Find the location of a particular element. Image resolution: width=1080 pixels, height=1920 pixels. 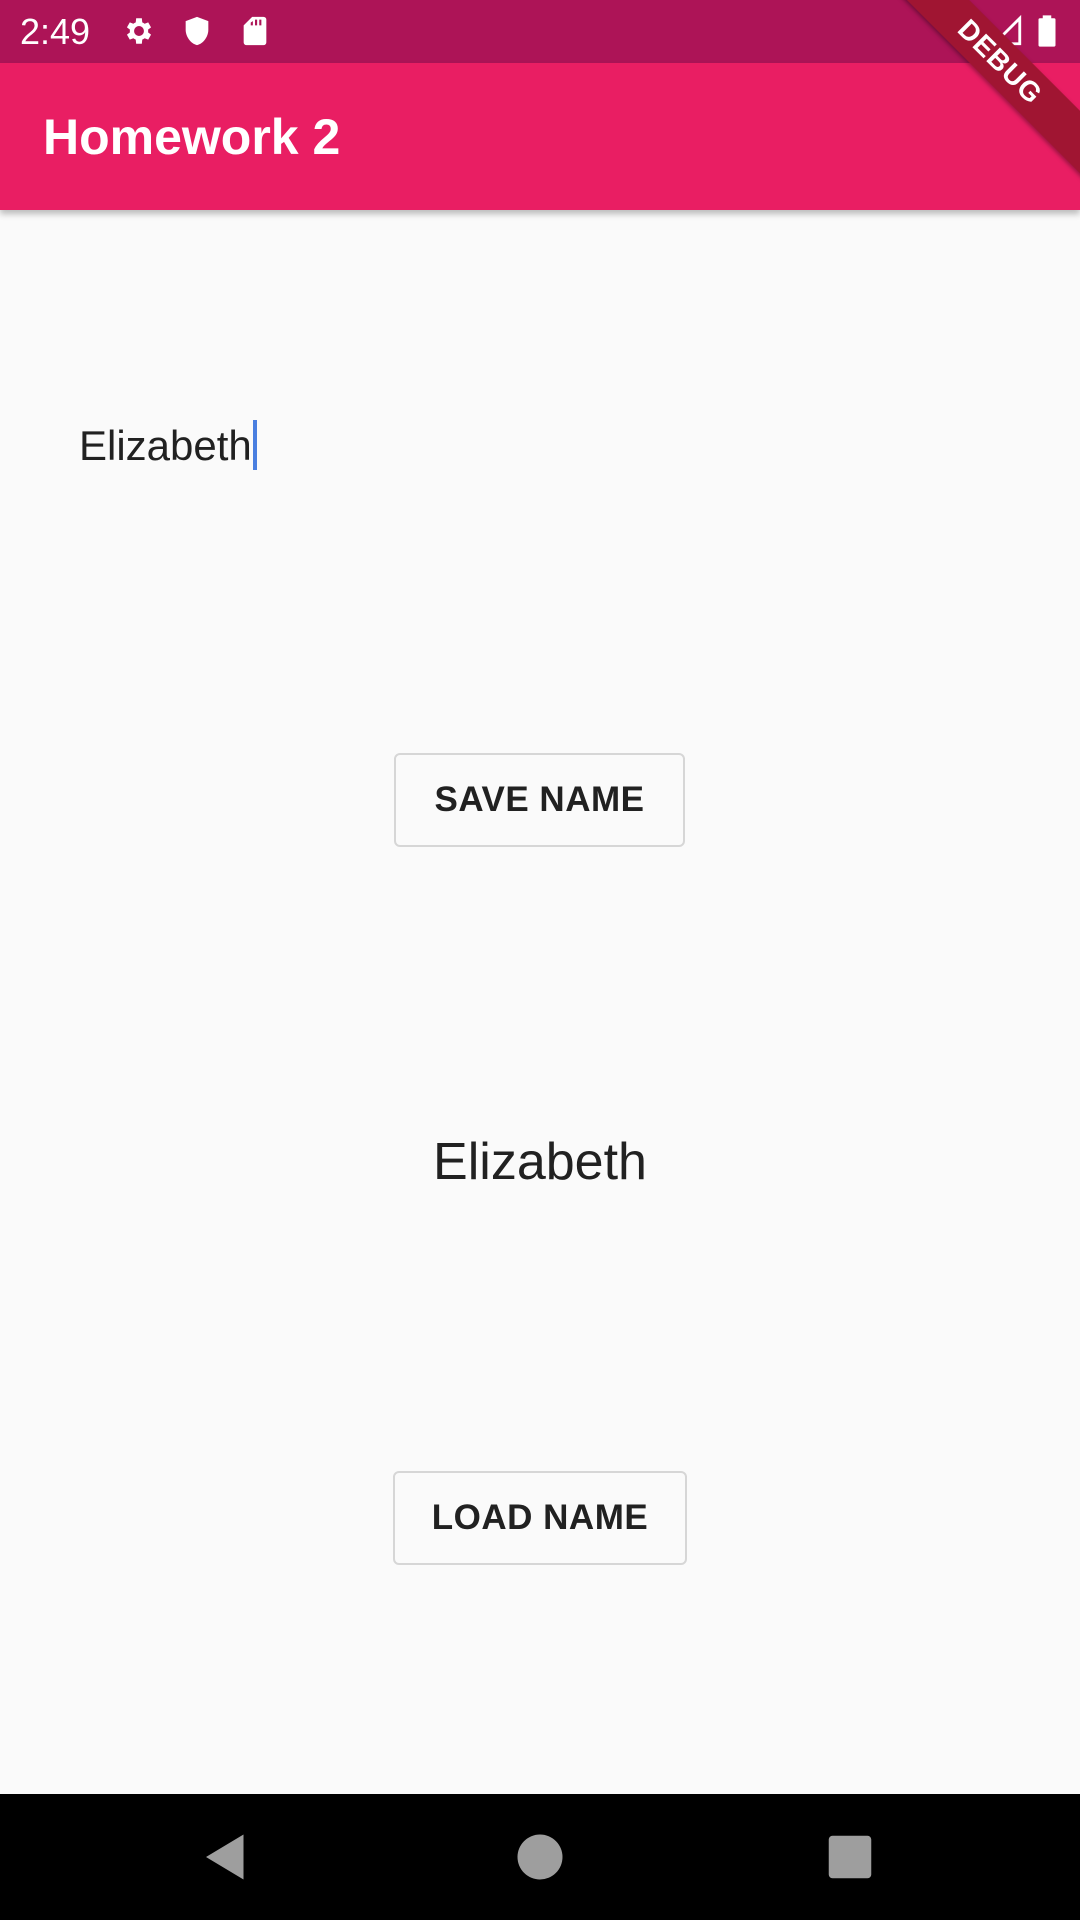

home-icon is located at coordinates (540, 1857).